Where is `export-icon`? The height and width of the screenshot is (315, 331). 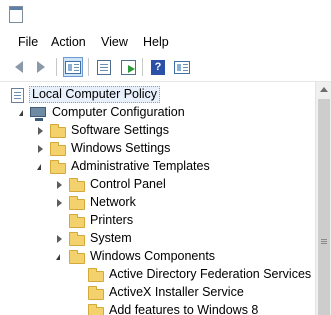 export-icon is located at coordinates (128, 67).